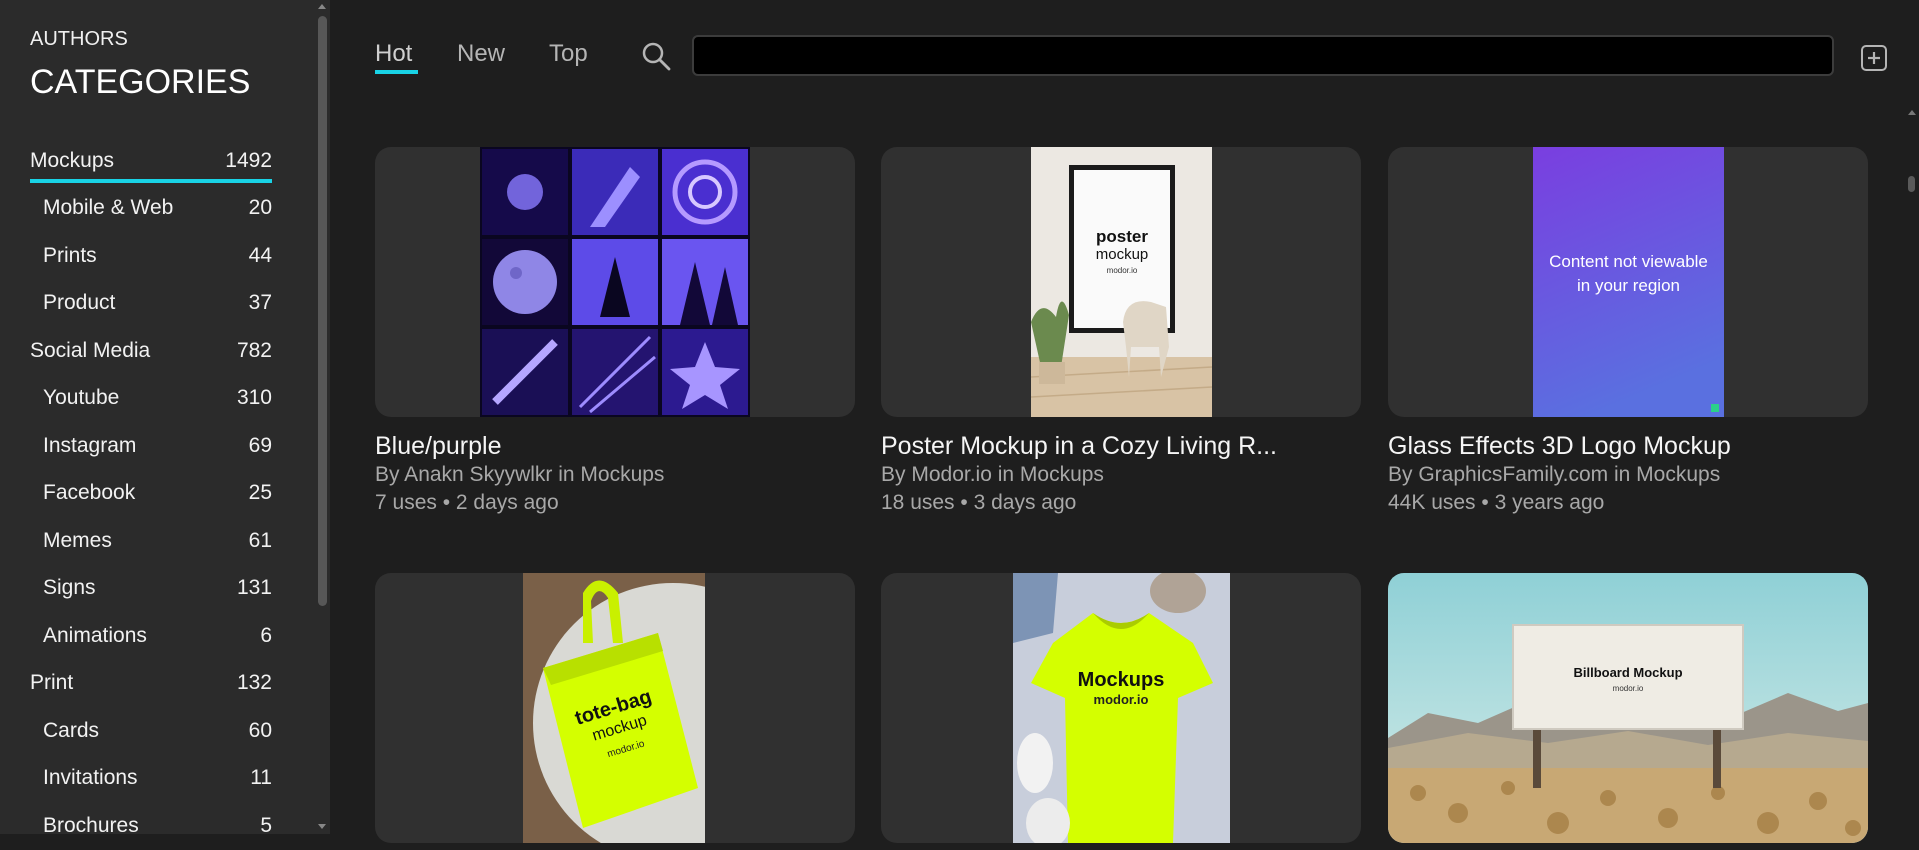 Image resolution: width=1919 pixels, height=850 pixels. What do you see at coordinates (1628, 261) in the screenshot?
I see `blocked-line1: Content not viewable` at bounding box center [1628, 261].